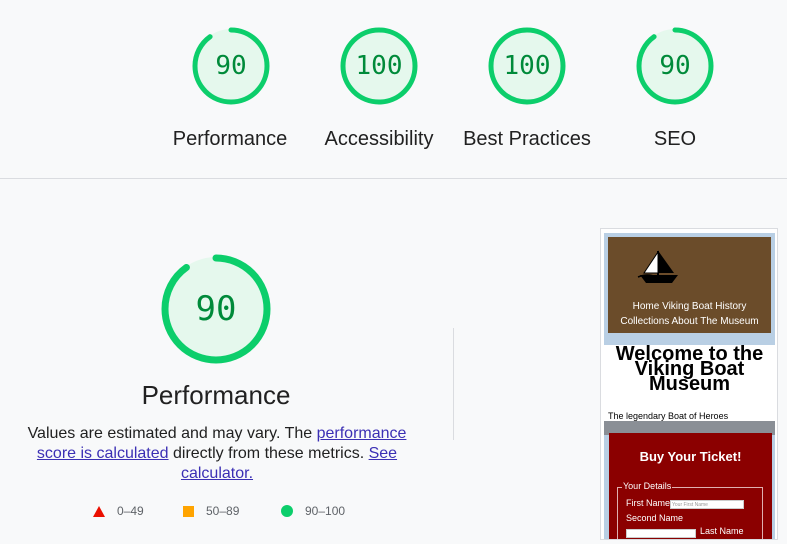 The image size is (787, 544). I want to click on legend-average: 50–89, so click(211, 511).